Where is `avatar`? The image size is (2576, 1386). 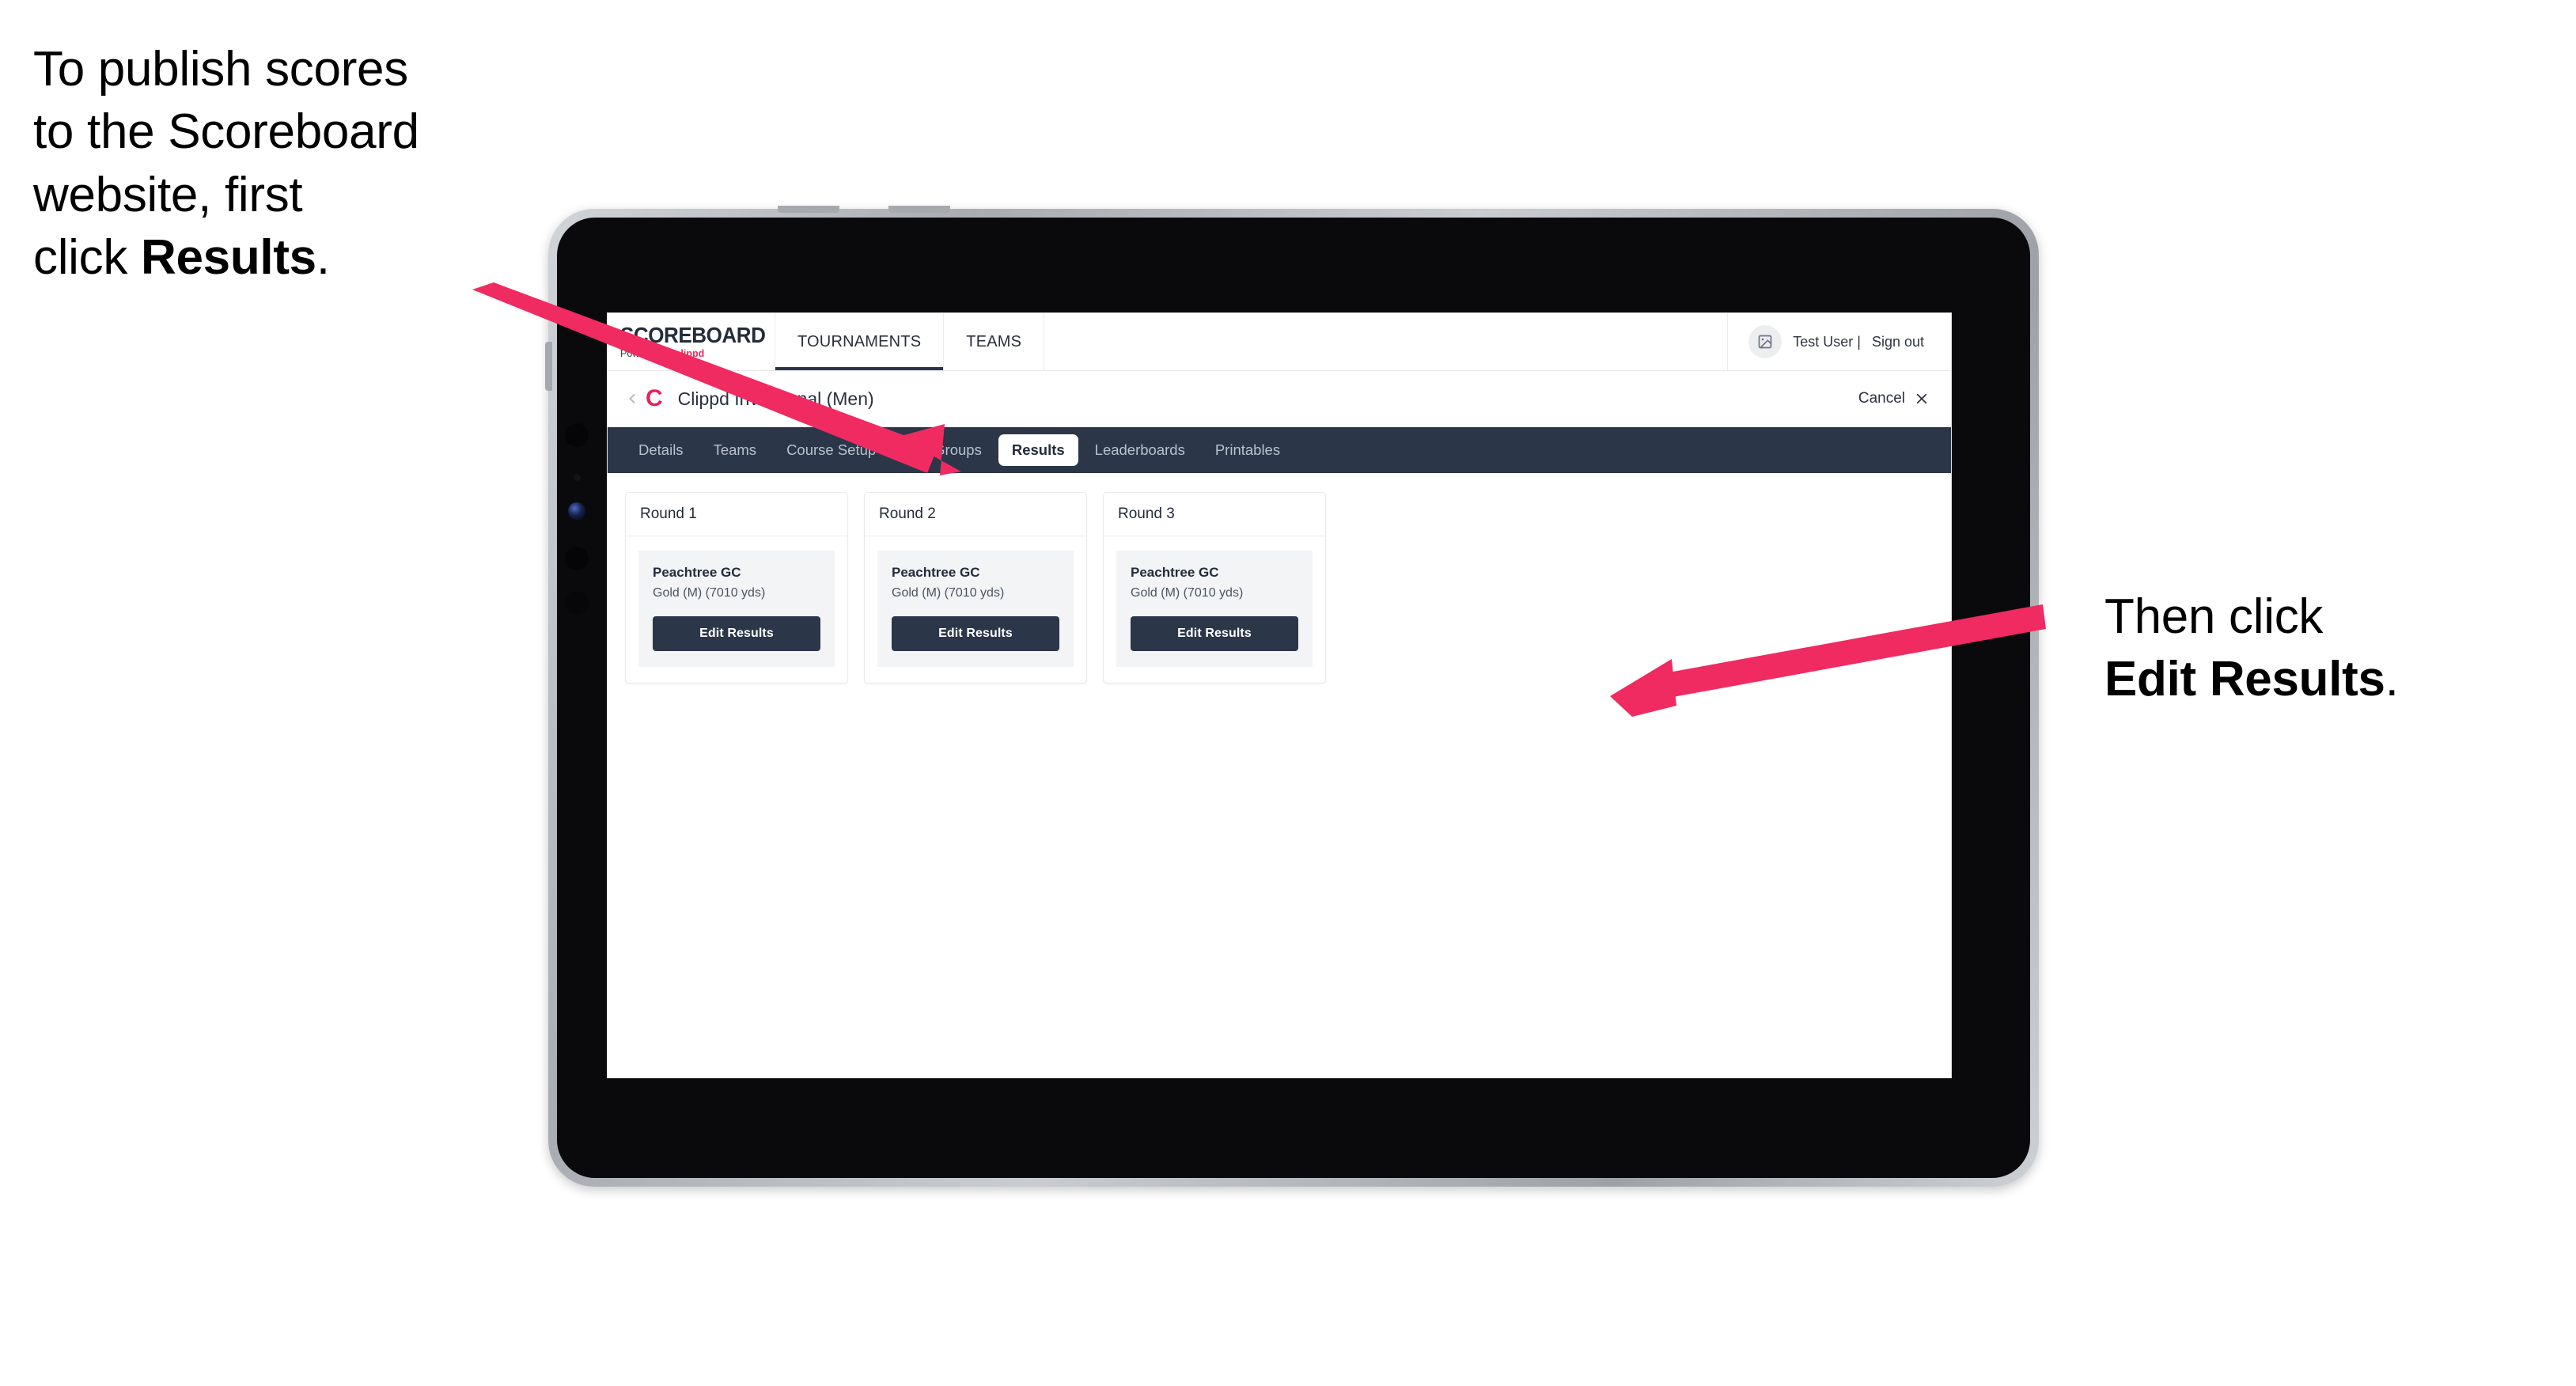 avatar is located at coordinates (1765, 342).